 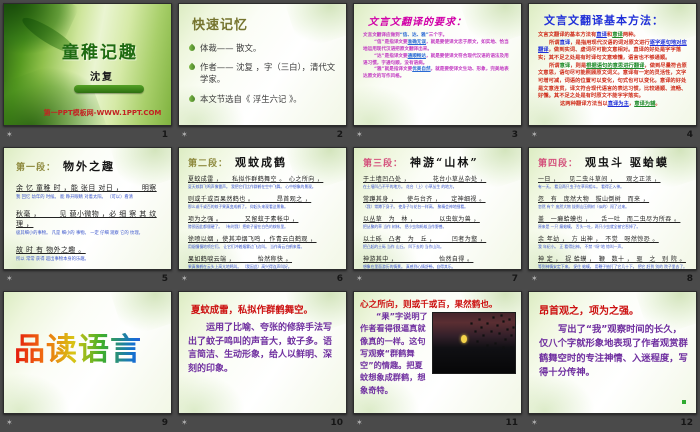 What do you see at coordinates (415, 206) in the screenshot?
I see `annotation-note: （我）常蹲下身子。 使身子与花台一样高。 聚精会神地细看。` at bounding box center [415, 206].